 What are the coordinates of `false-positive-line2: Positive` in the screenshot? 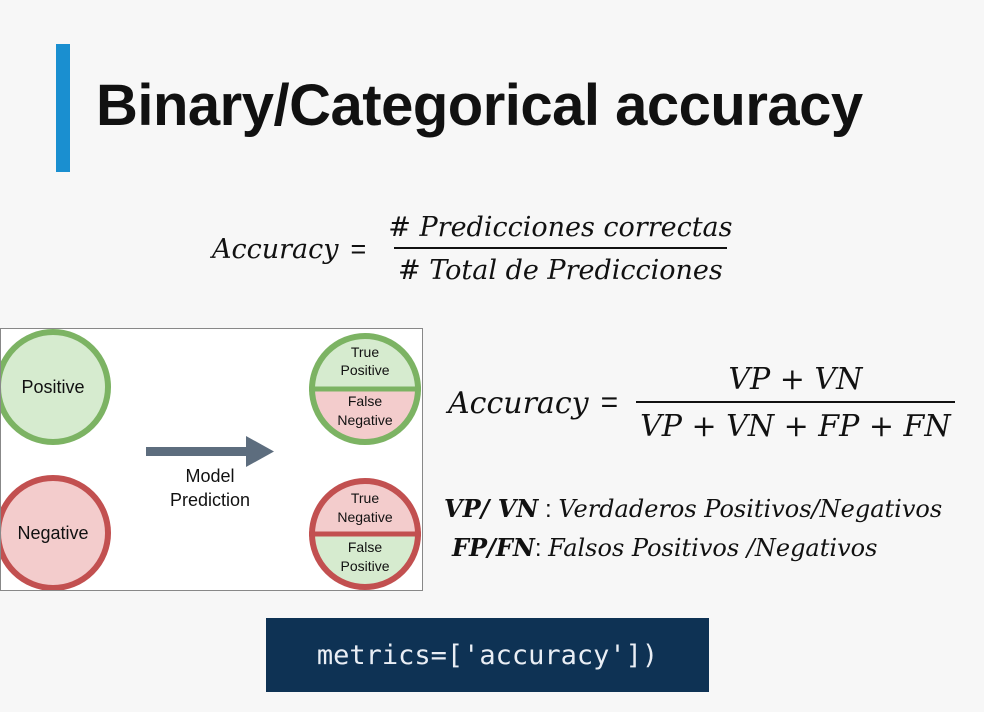 It's located at (364, 566).